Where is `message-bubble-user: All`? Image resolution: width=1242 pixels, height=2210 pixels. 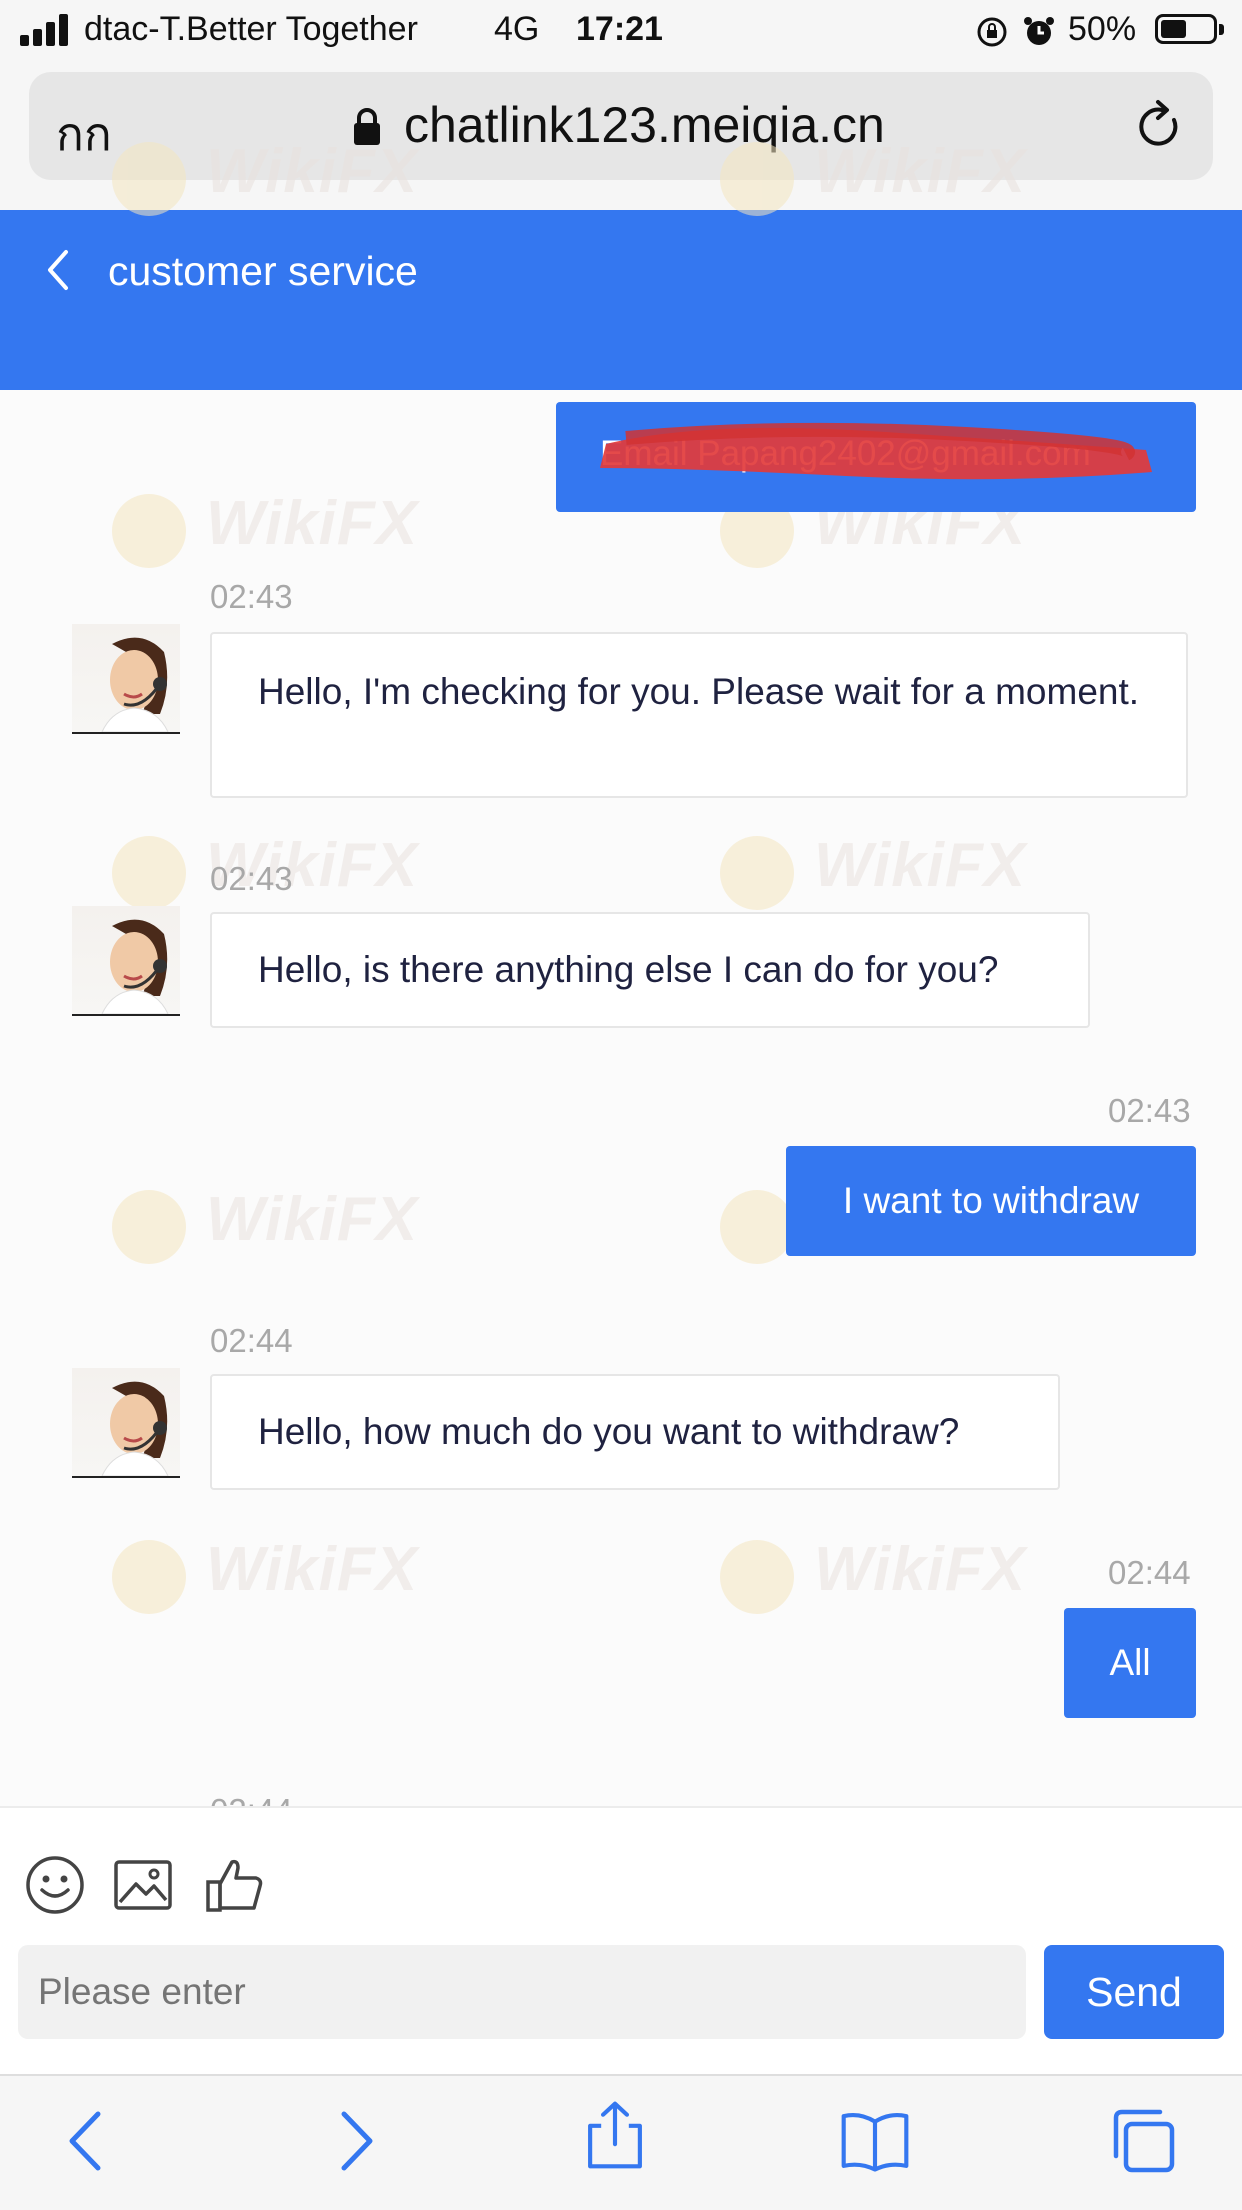
message-bubble-user: All is located at coordinates (1130, 1663).